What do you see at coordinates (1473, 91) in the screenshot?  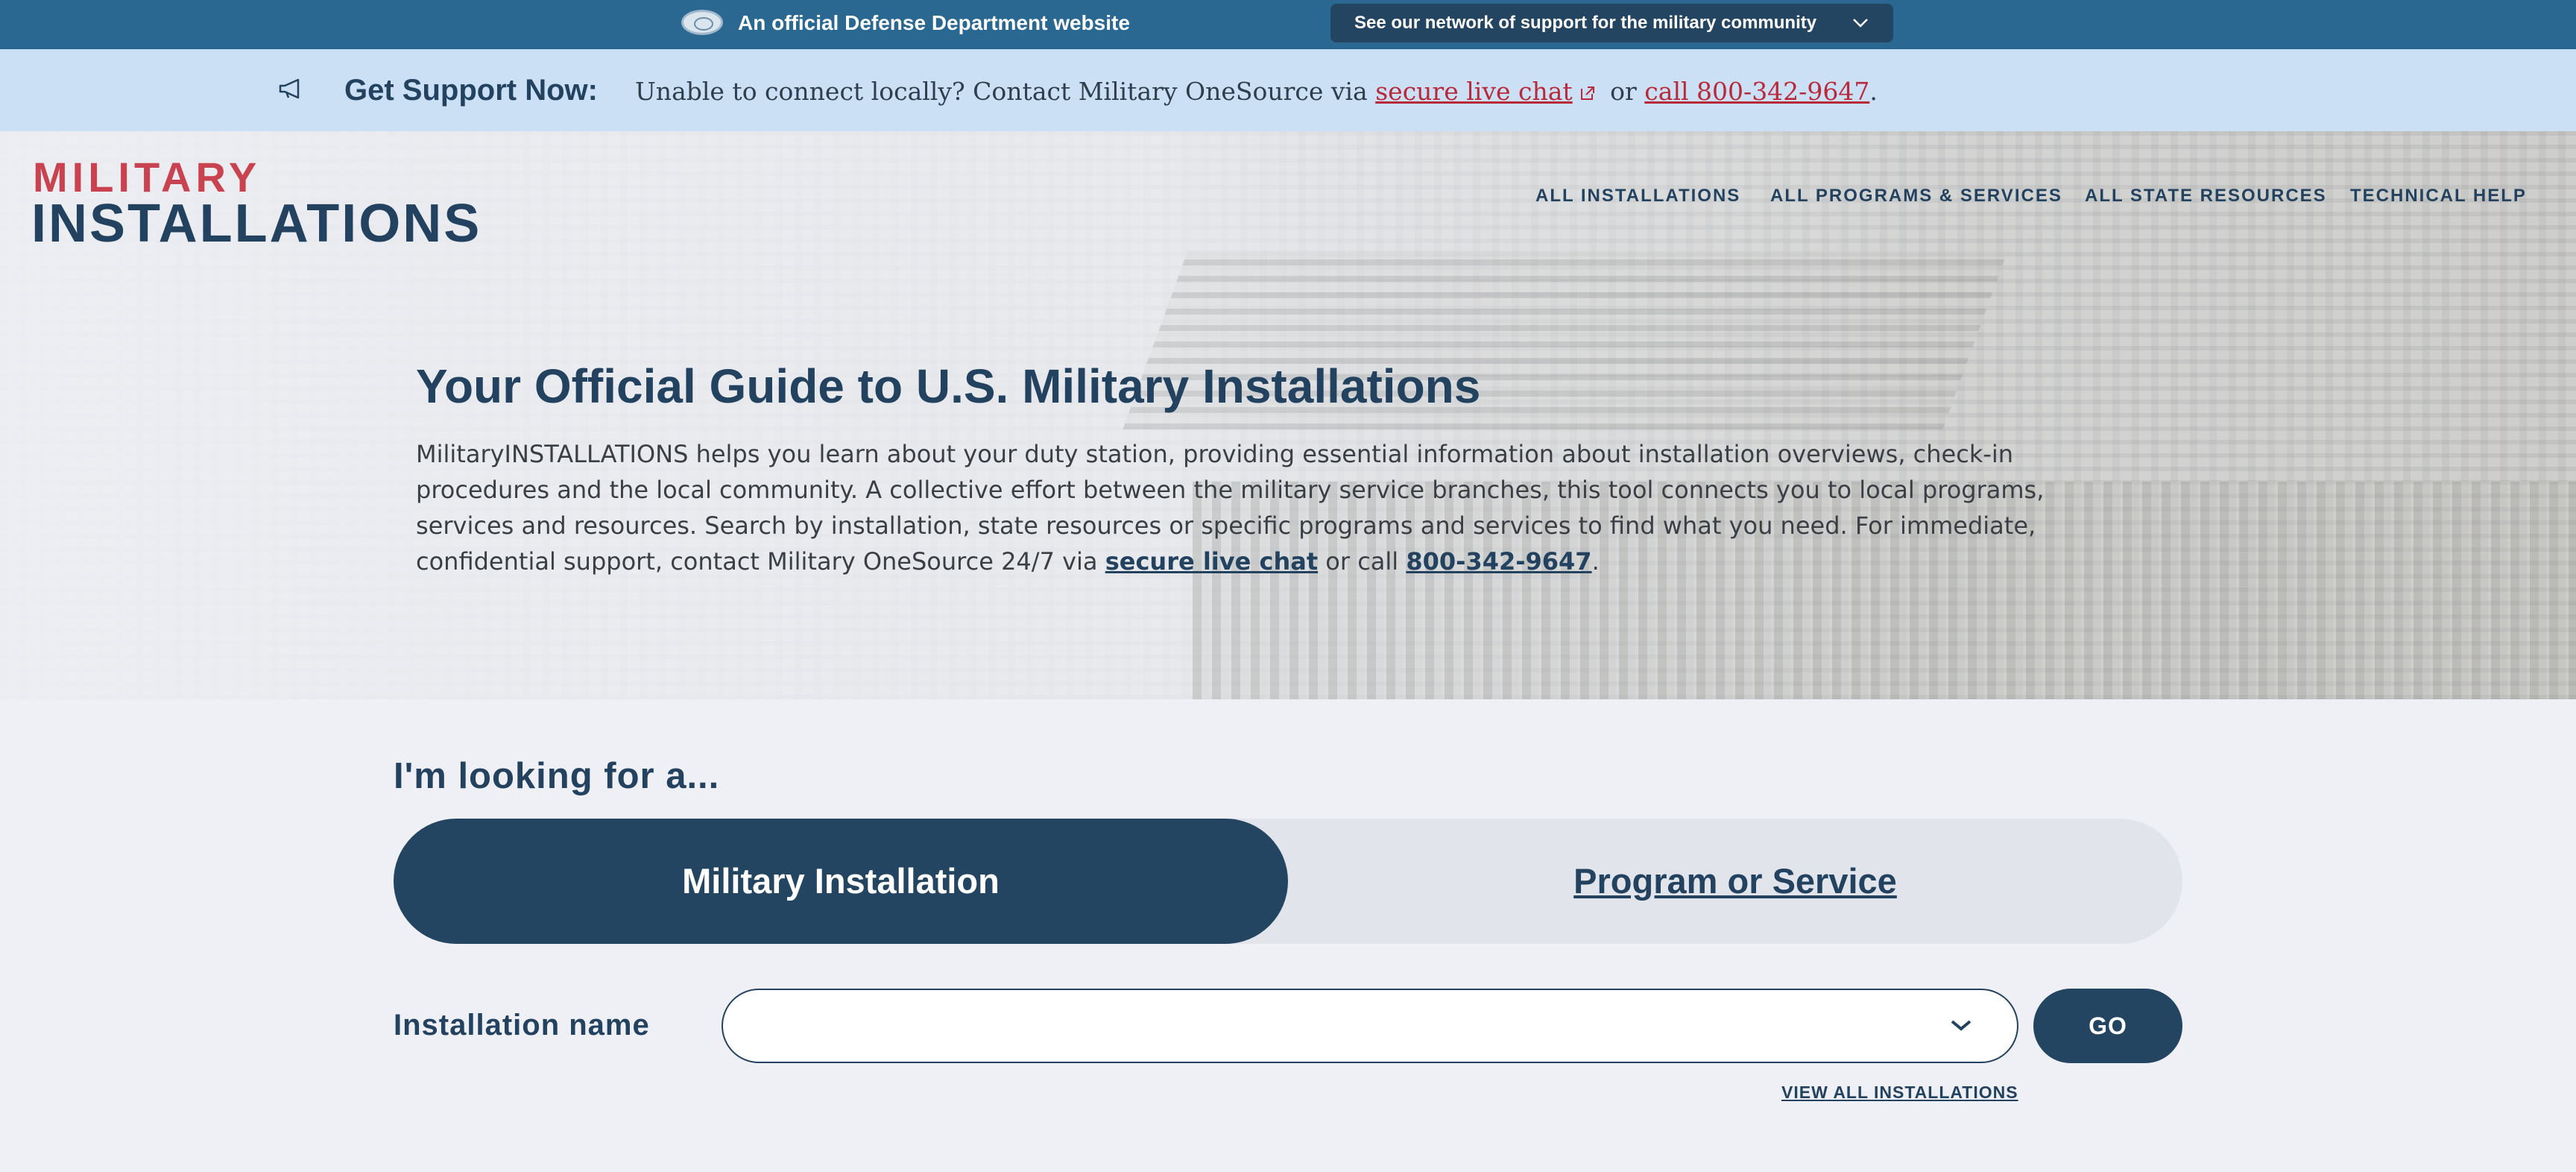 I see `secure-live-chat-link: secure live chat` at bounding box center [1473, 91].